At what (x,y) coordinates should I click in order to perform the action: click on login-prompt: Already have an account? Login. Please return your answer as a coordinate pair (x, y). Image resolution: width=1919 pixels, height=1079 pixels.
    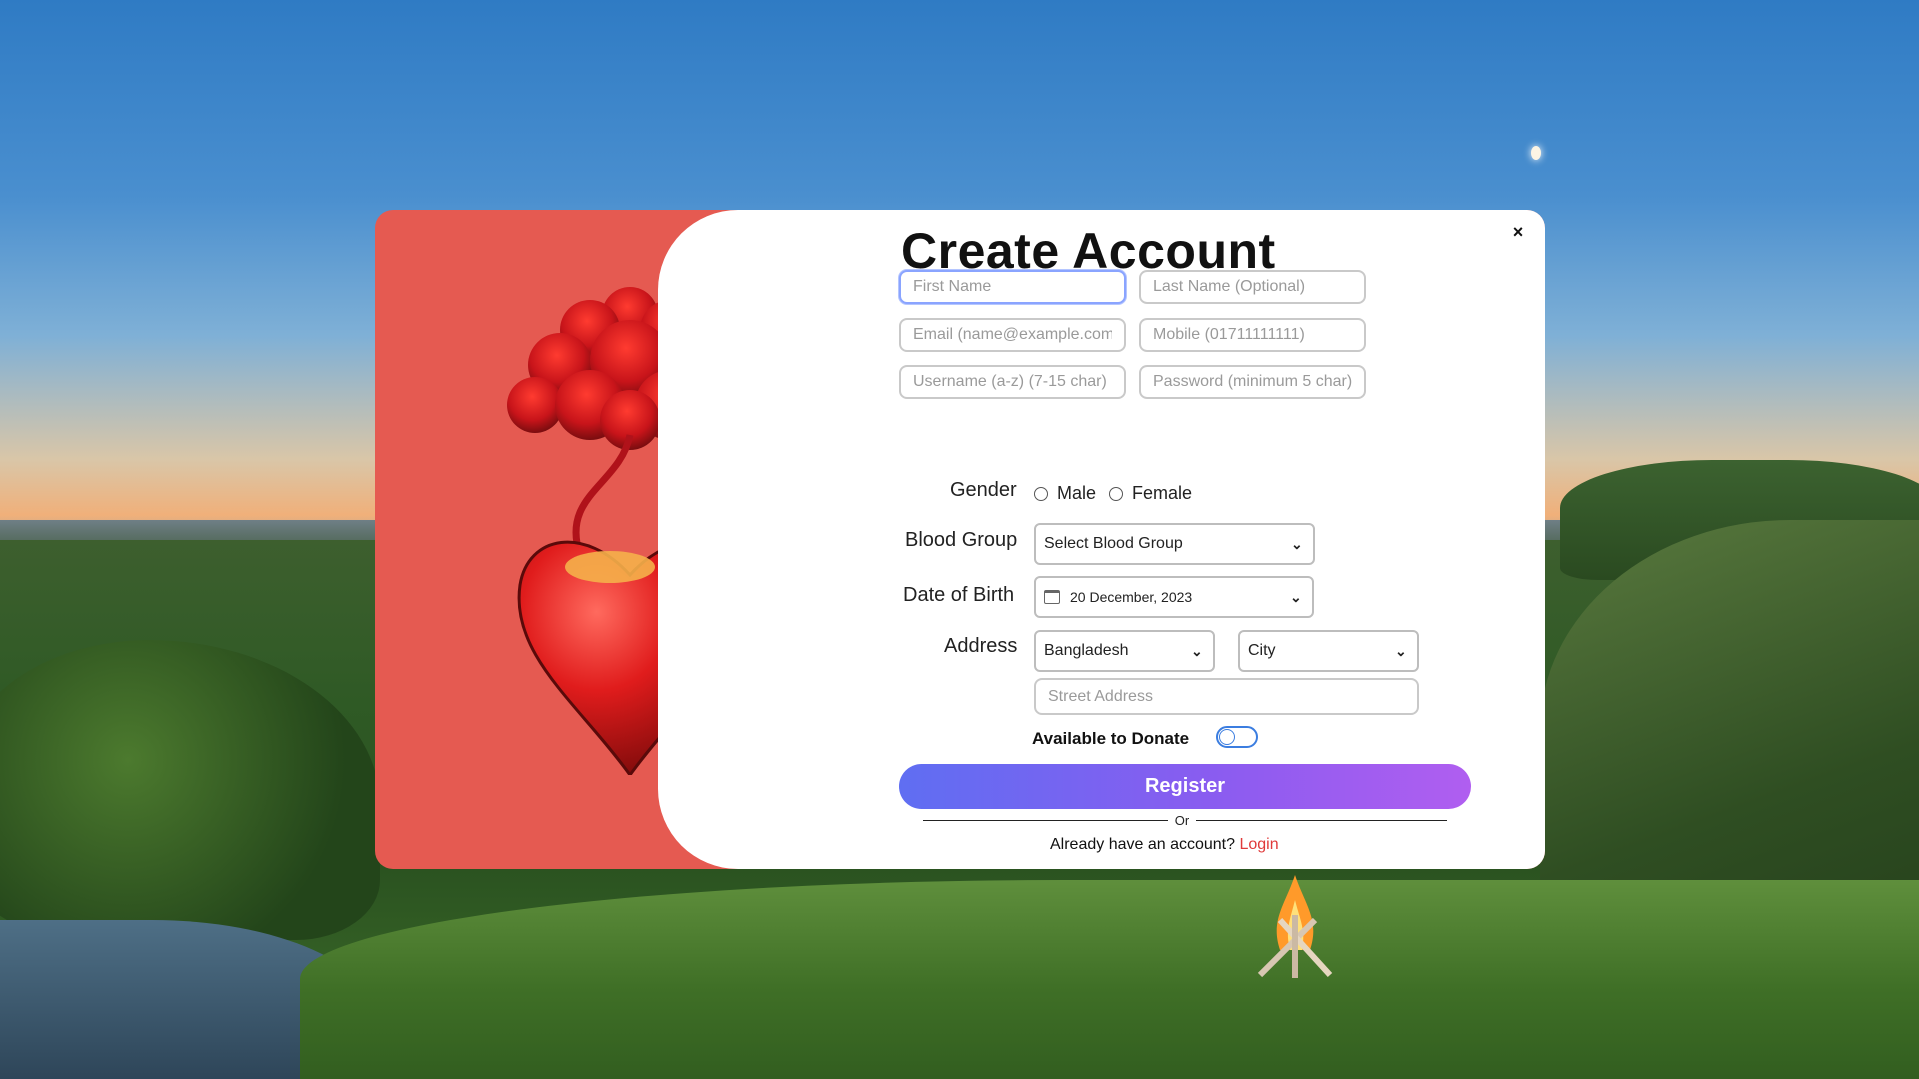
    Looking at the image, I should click on (1164, 845).